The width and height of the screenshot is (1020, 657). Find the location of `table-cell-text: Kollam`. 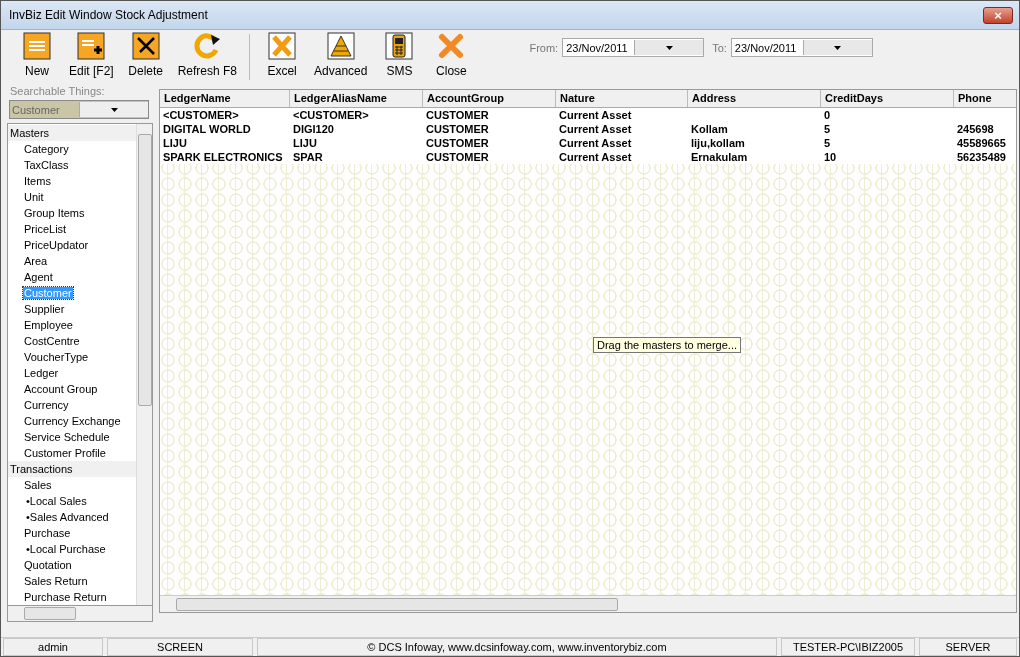

table-cell-text: Kollam is located at coordinates (709, 129).